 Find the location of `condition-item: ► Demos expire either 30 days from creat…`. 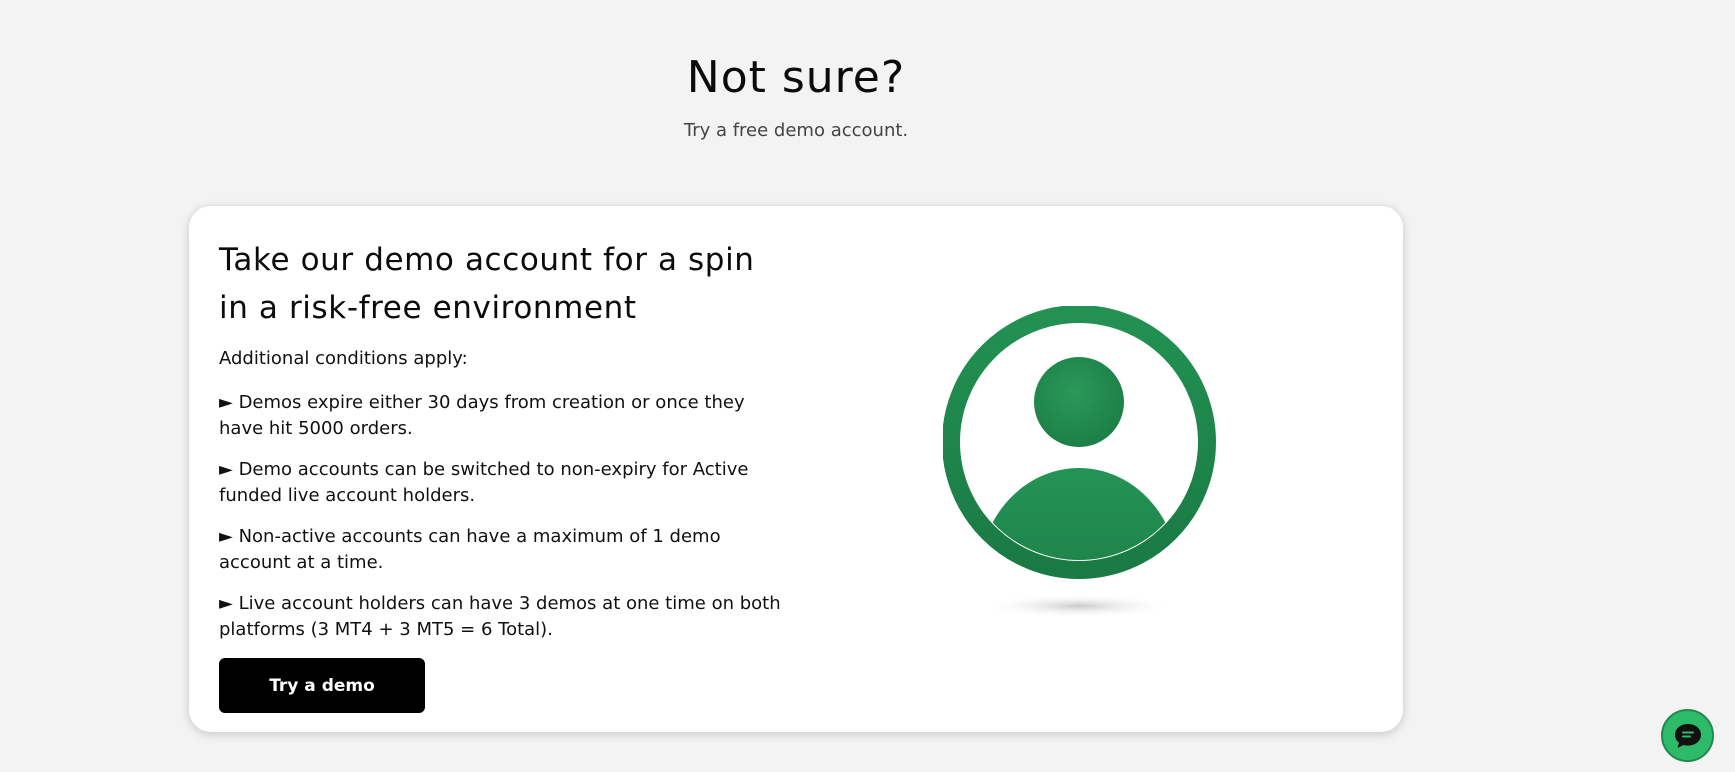

condition-item: ► Demos expire either 30 days from creat… is located at coordinates (482, 415).